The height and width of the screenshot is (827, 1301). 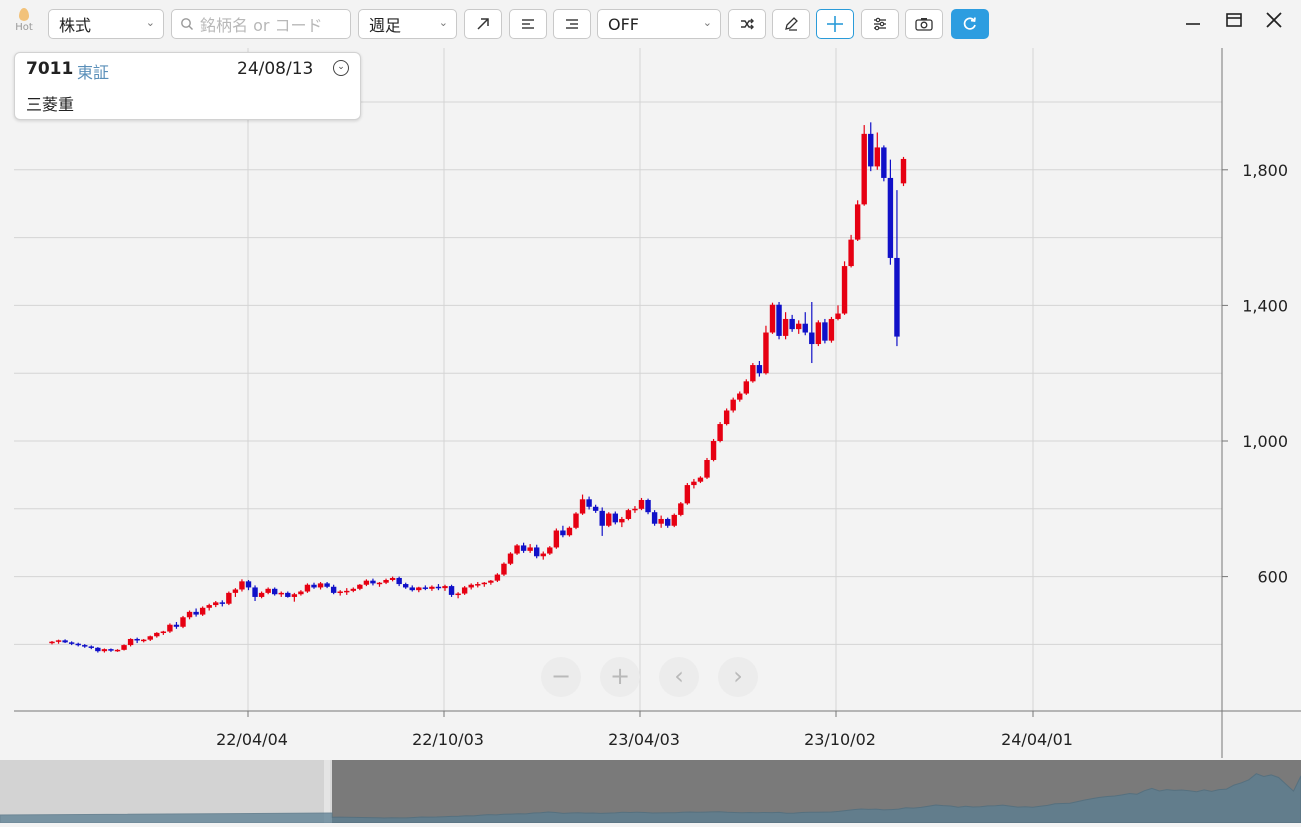 I want to click on align-left-icon, so click(x=528, y=24).